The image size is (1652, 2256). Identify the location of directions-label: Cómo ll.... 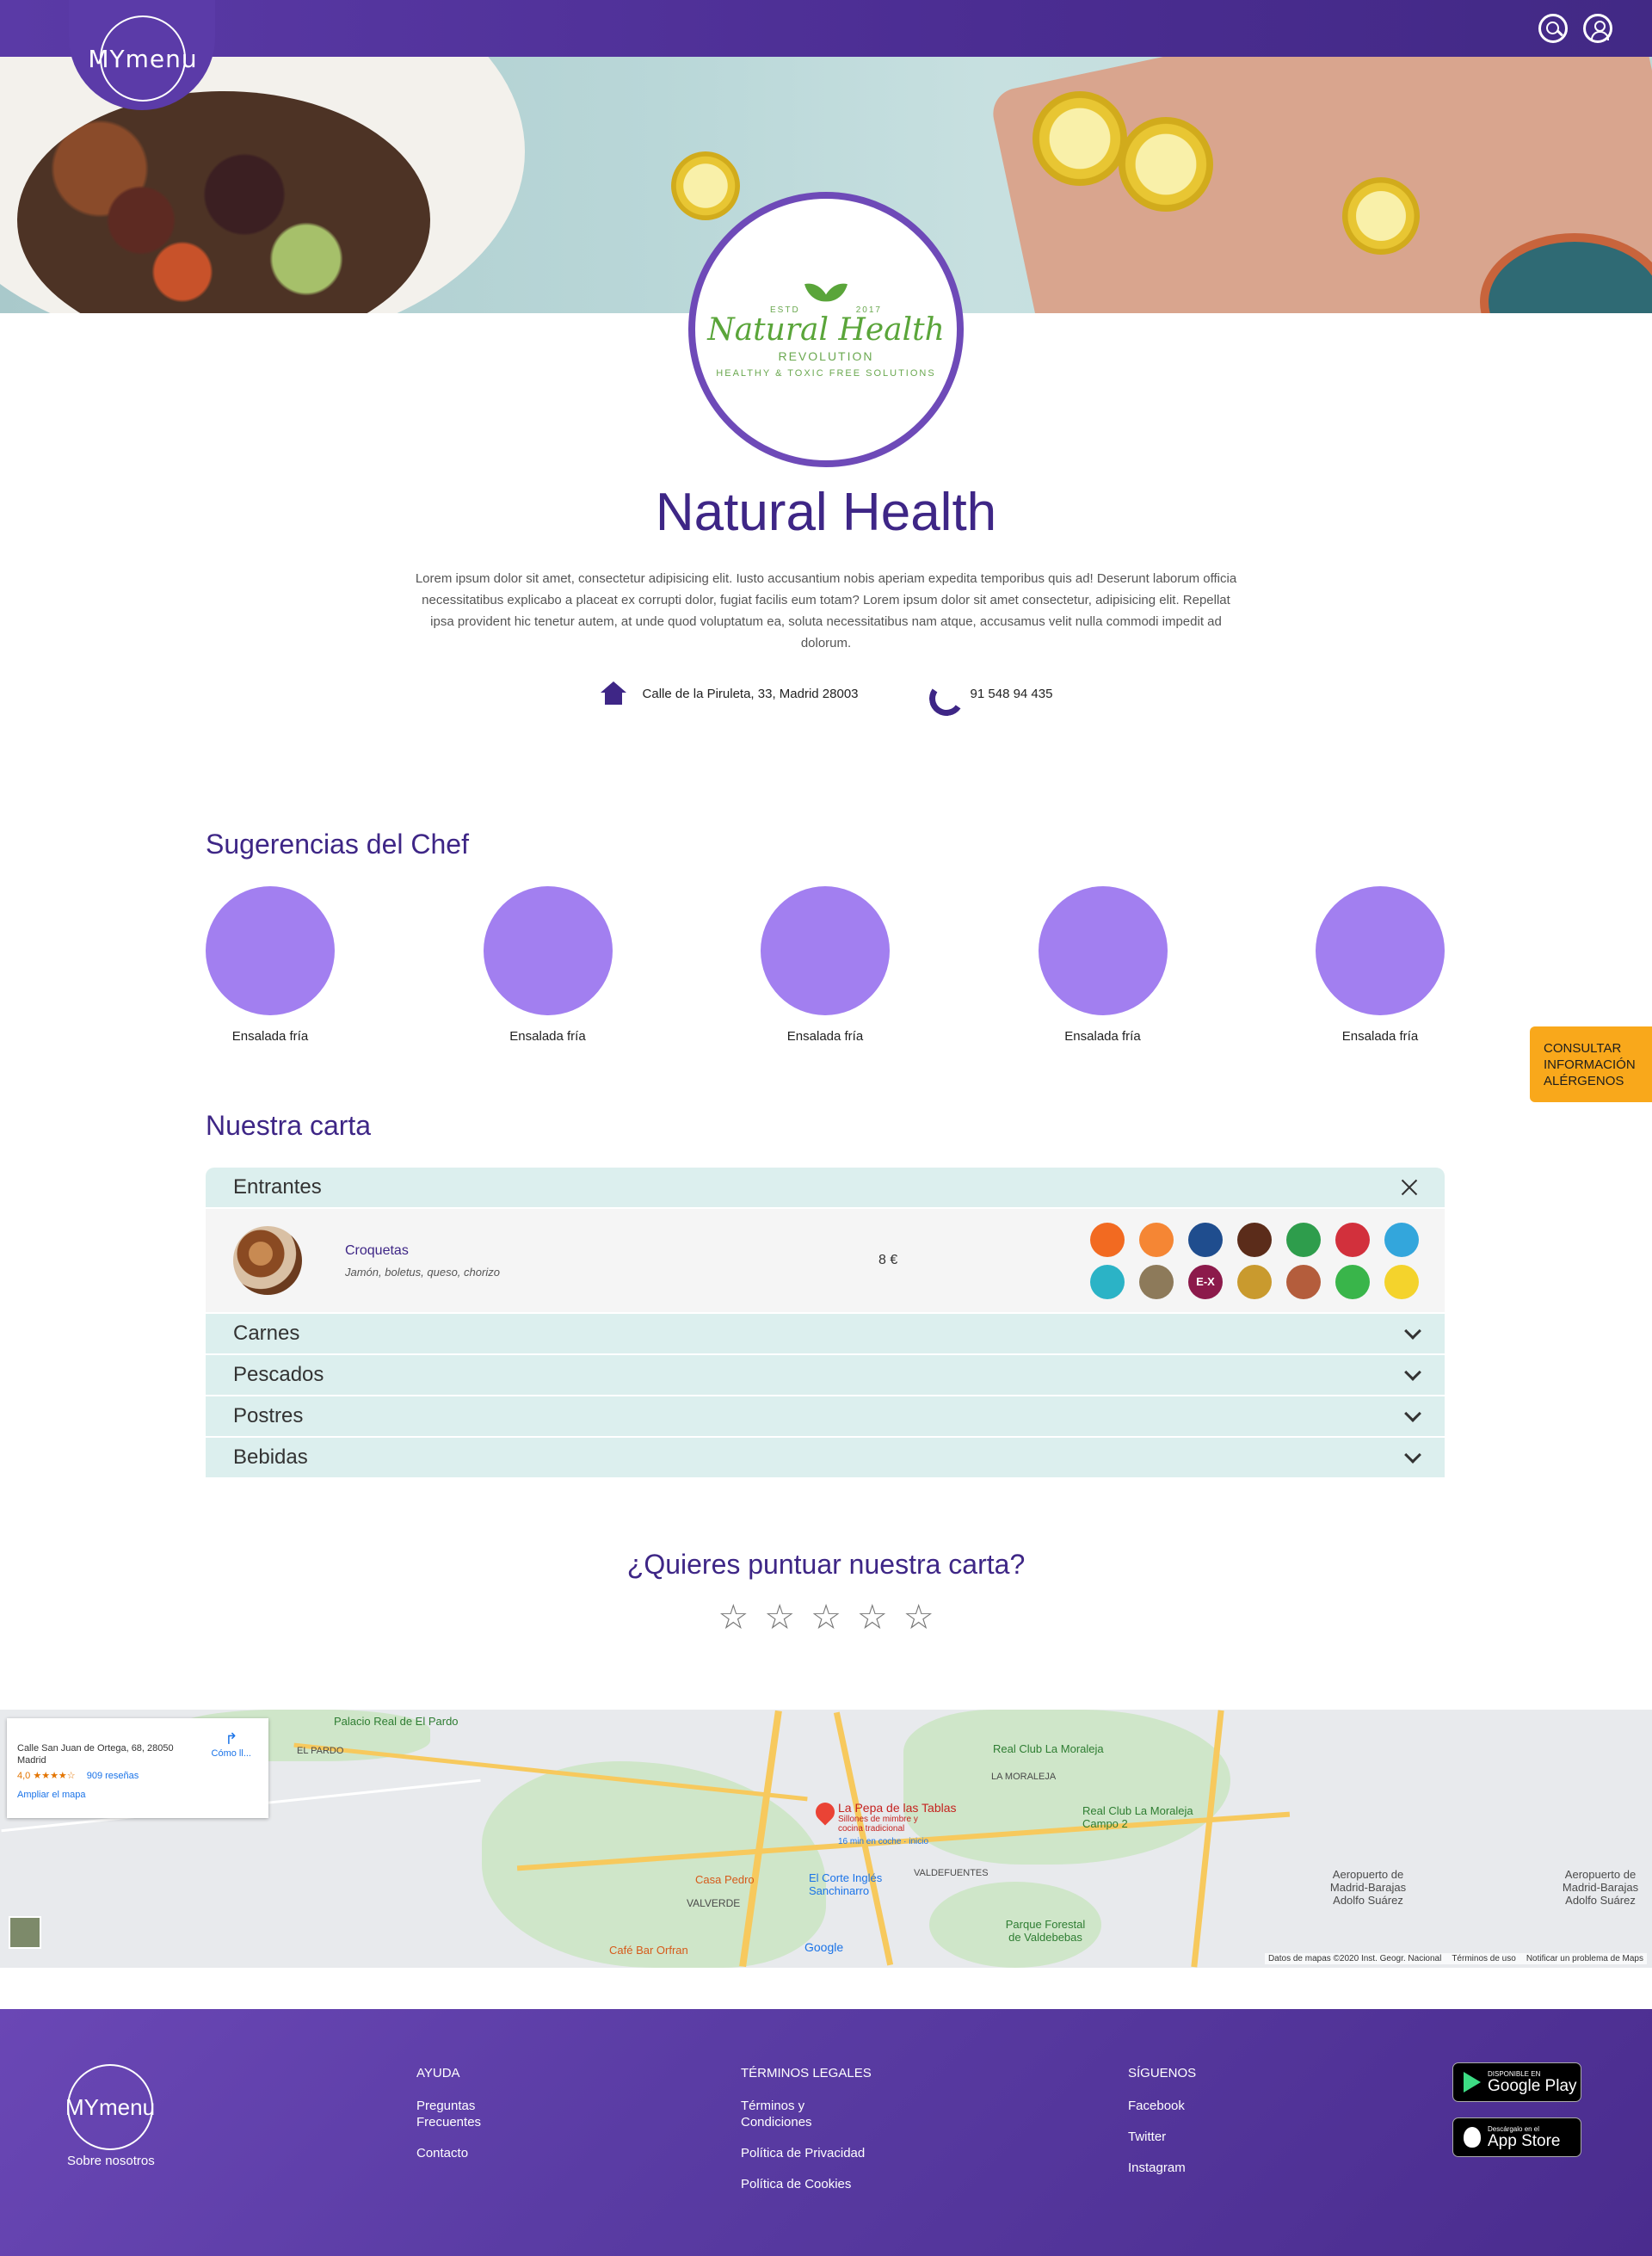
(231, 1753).